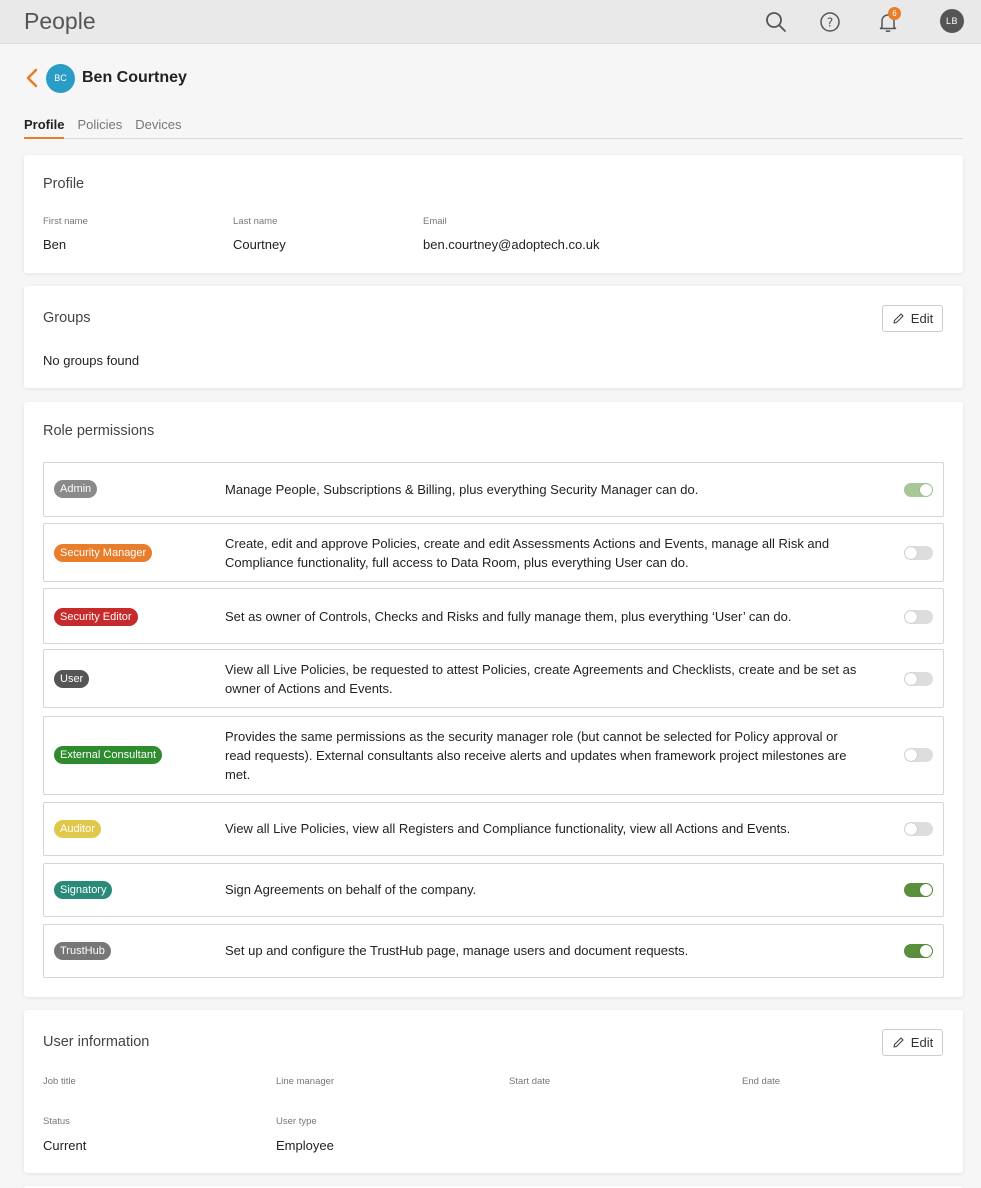  What do you see at coordinates (72, 679) in the screenshot?
I see `role-badge-user: User` at bounding box center [72, 679].